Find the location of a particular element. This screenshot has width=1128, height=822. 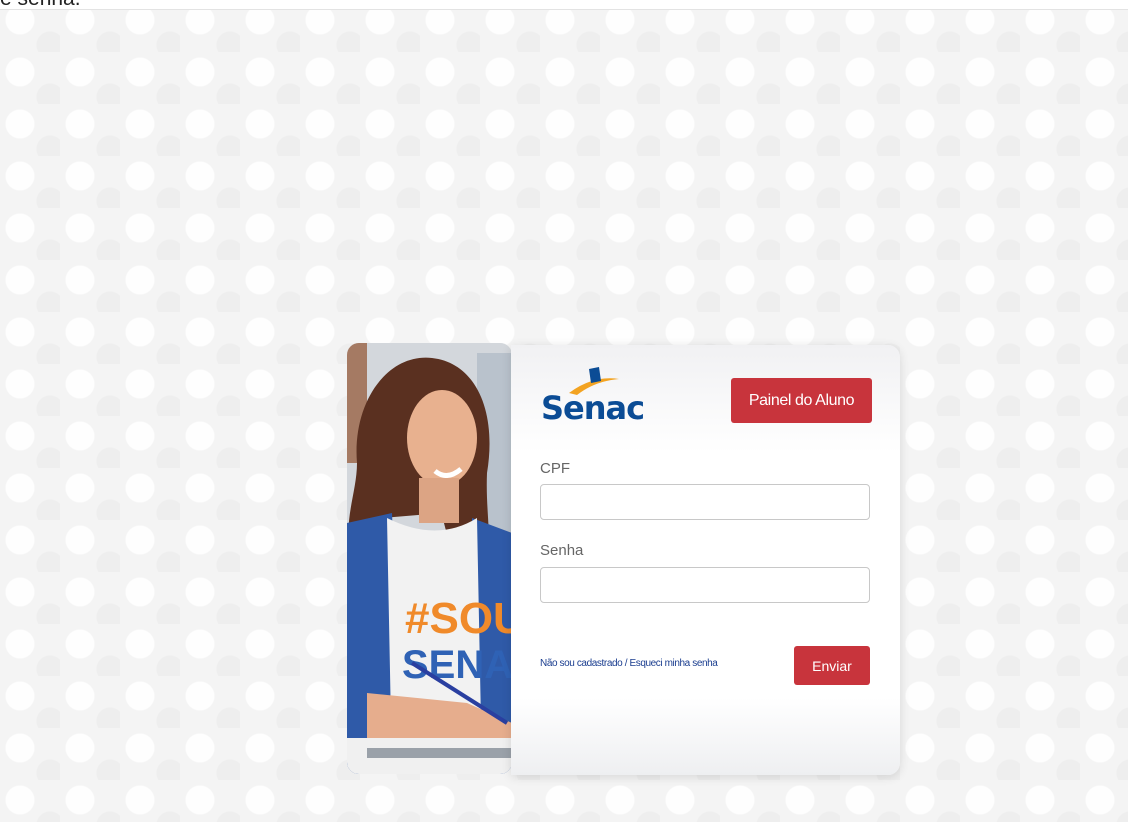

top-strip-text: e senha. is located at coordinates (40, 4).